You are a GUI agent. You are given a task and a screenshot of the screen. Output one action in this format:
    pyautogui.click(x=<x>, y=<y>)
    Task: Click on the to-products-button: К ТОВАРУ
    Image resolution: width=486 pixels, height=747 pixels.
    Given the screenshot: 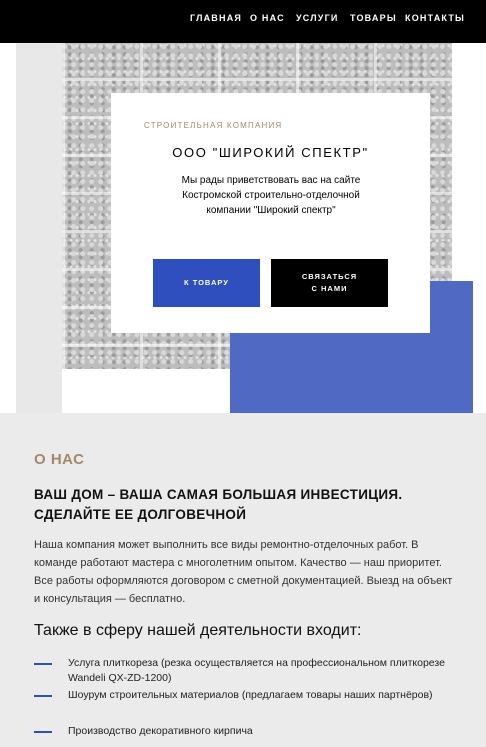 What is the action you would take?
    pyautogui.click(x=206, y=283)
    